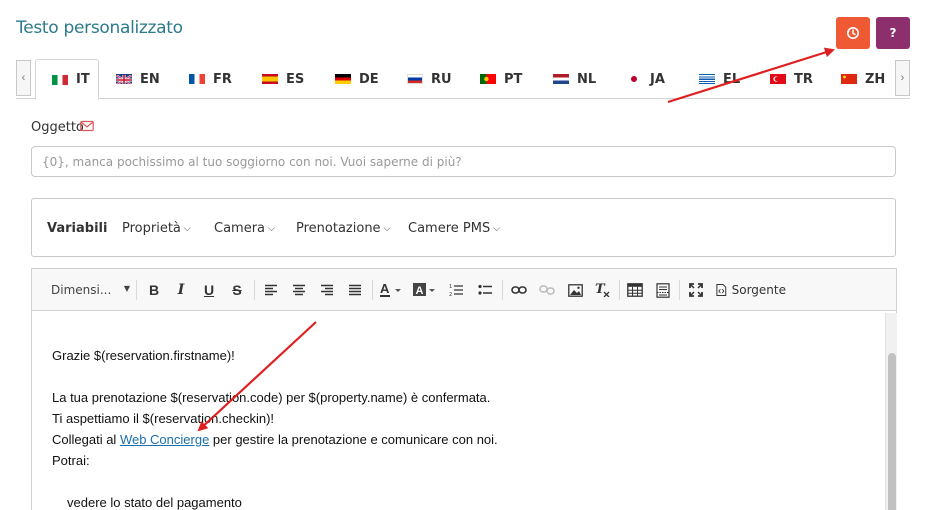 The height and width of the screenshot is (510, 925). I want to click on align-center-button, so click(299, 290).